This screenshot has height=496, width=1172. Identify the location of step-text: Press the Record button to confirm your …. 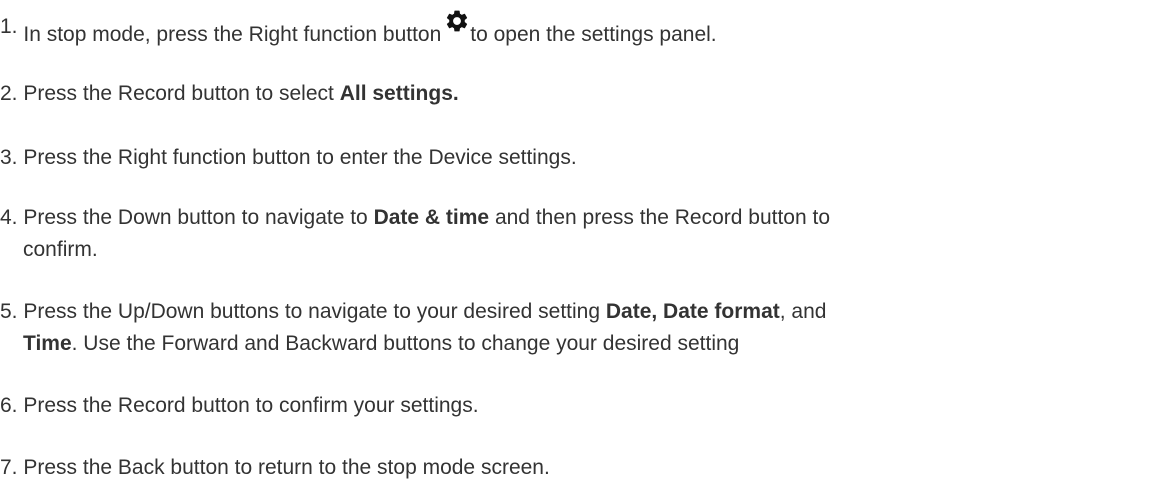
(251, 405).